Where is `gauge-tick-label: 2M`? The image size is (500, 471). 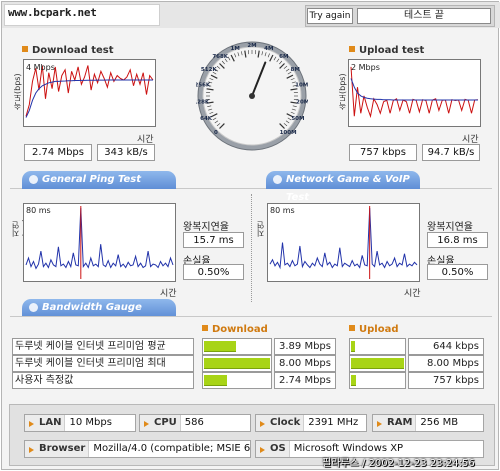
gauge-tick-label: 2M is located at coordinates (251, 46).